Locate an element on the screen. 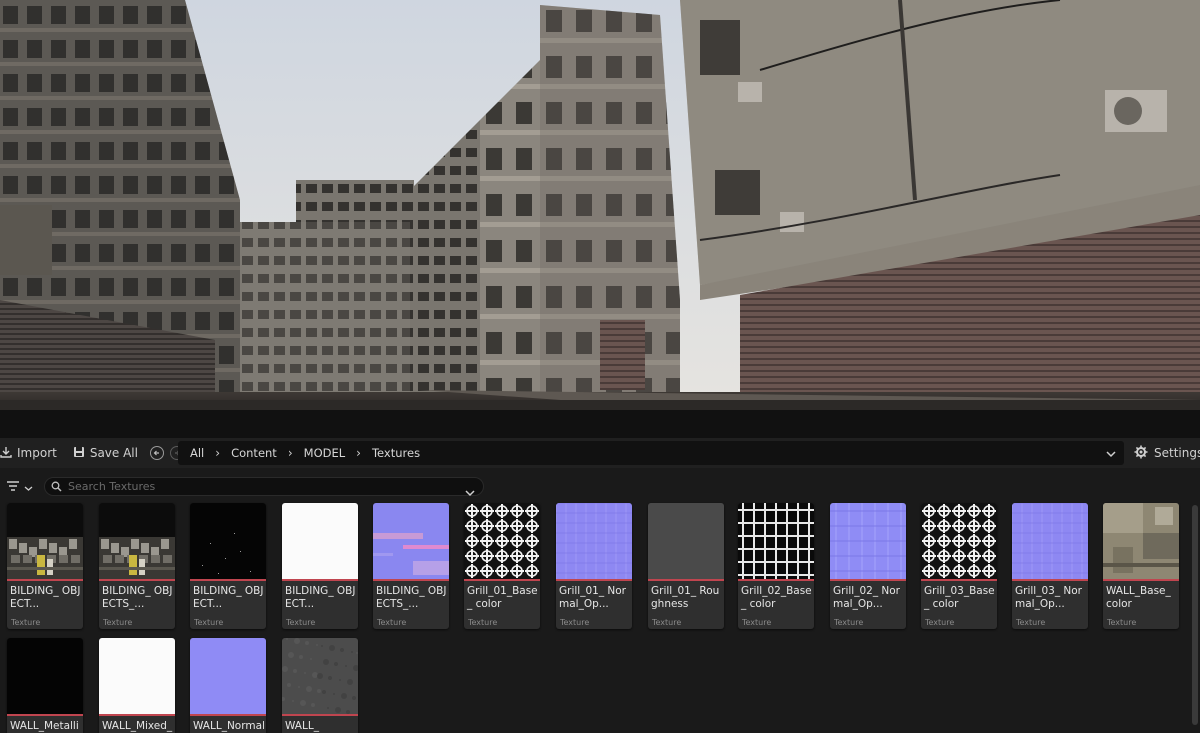 Image resolution: width=1200 pixels, height=733 pixels. save-icon is located at coordinates (79, 453).